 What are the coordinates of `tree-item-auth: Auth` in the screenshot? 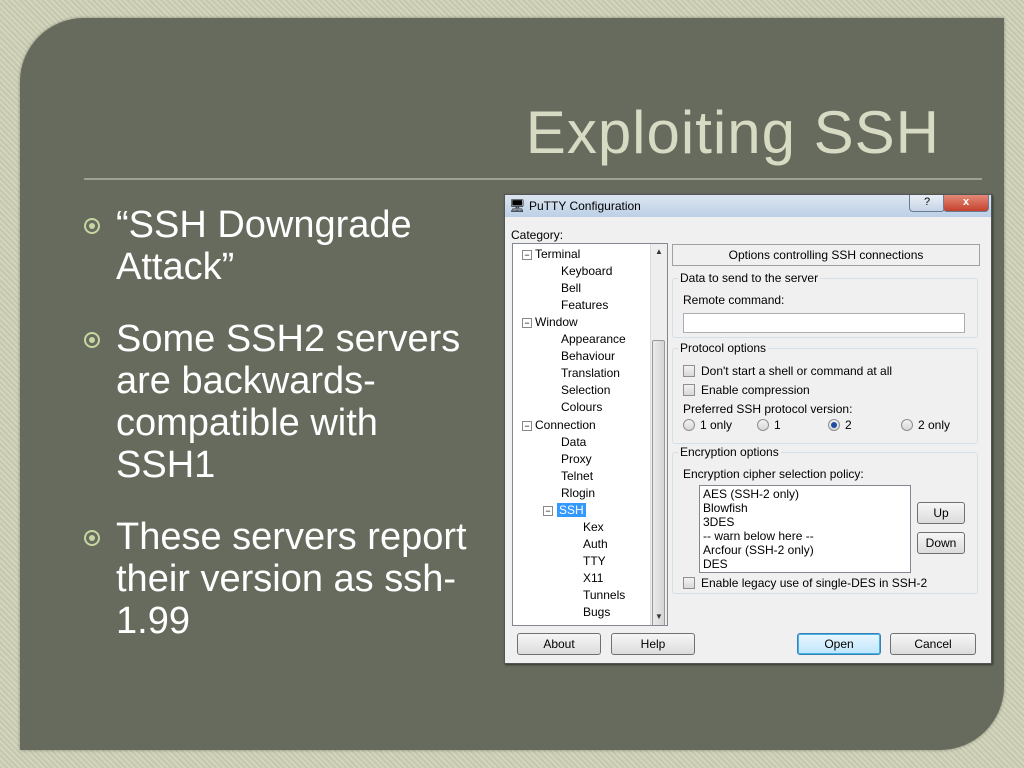 It's located at (595, 544).